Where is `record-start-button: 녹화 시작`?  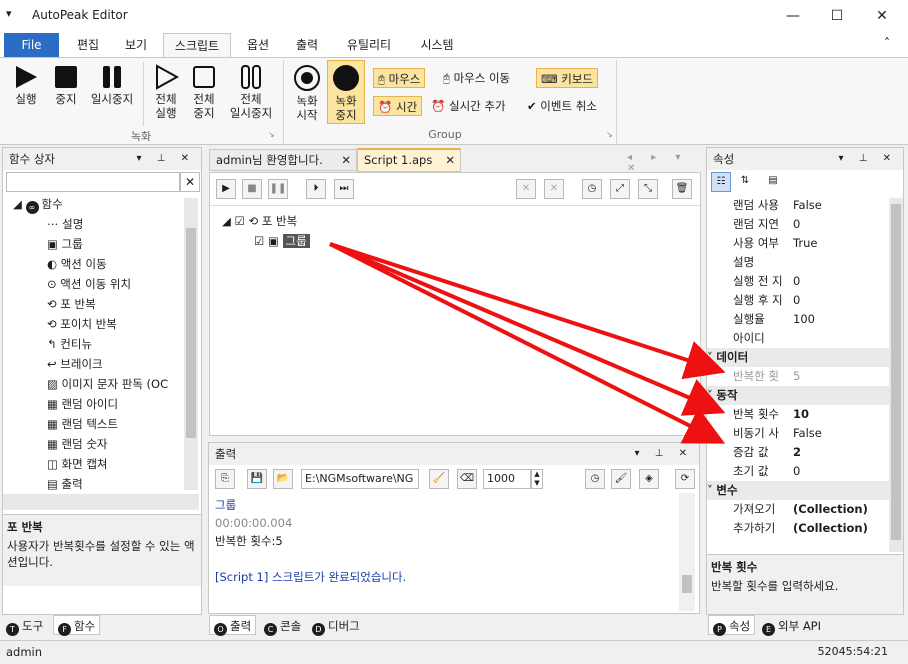 record-start-button: 녹화 시작 is located at coordinates (307, 93).